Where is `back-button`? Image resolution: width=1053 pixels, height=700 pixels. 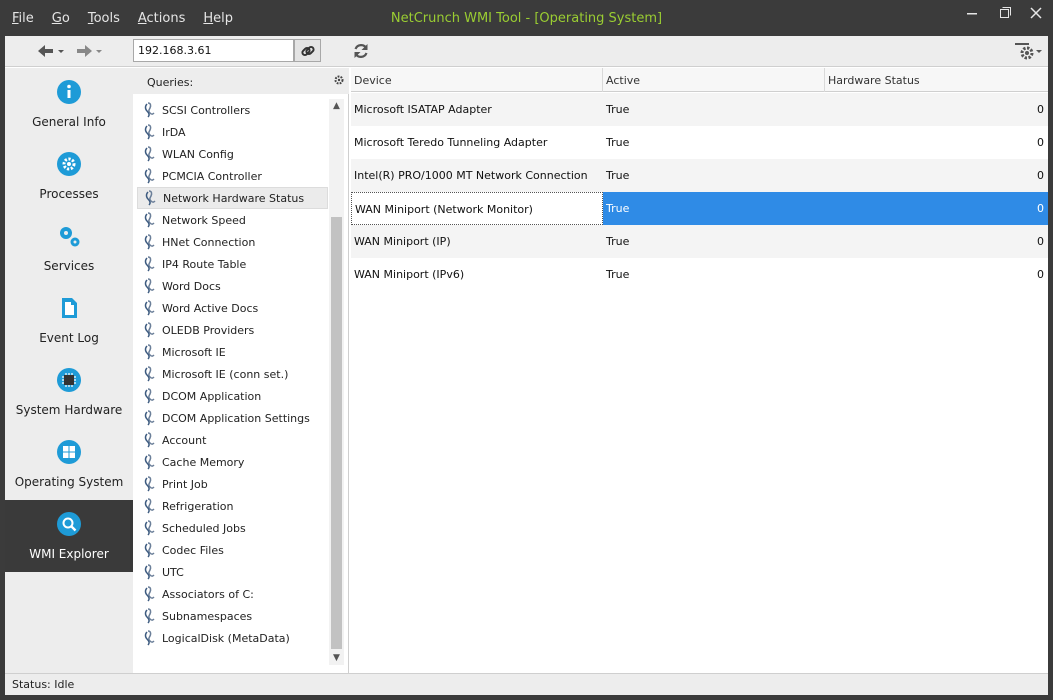 back-button is located at coordinates (51, 51).